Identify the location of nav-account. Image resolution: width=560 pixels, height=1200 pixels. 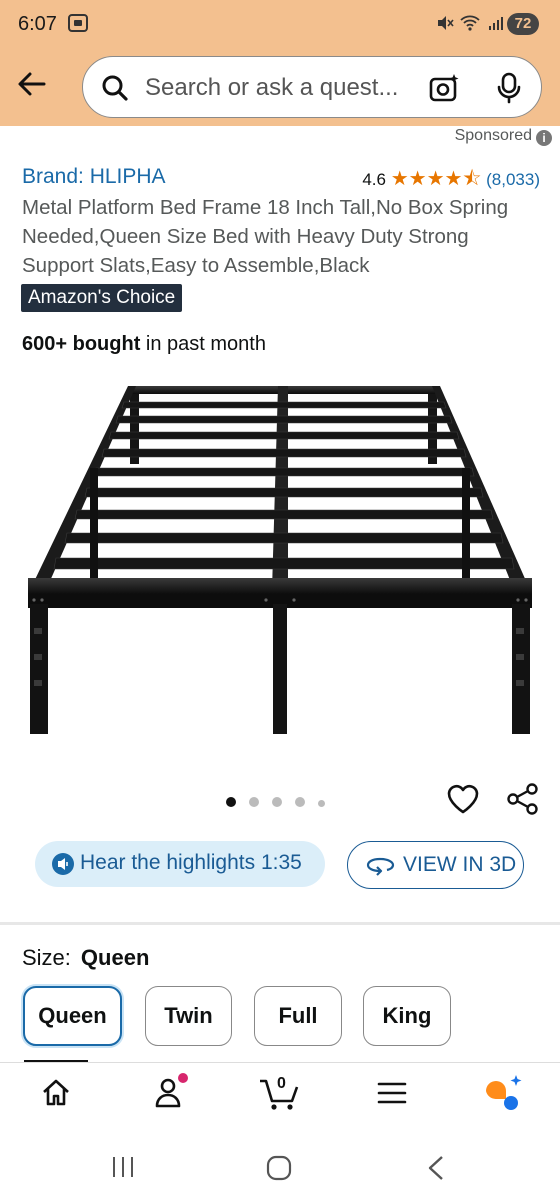
(172, 1093).